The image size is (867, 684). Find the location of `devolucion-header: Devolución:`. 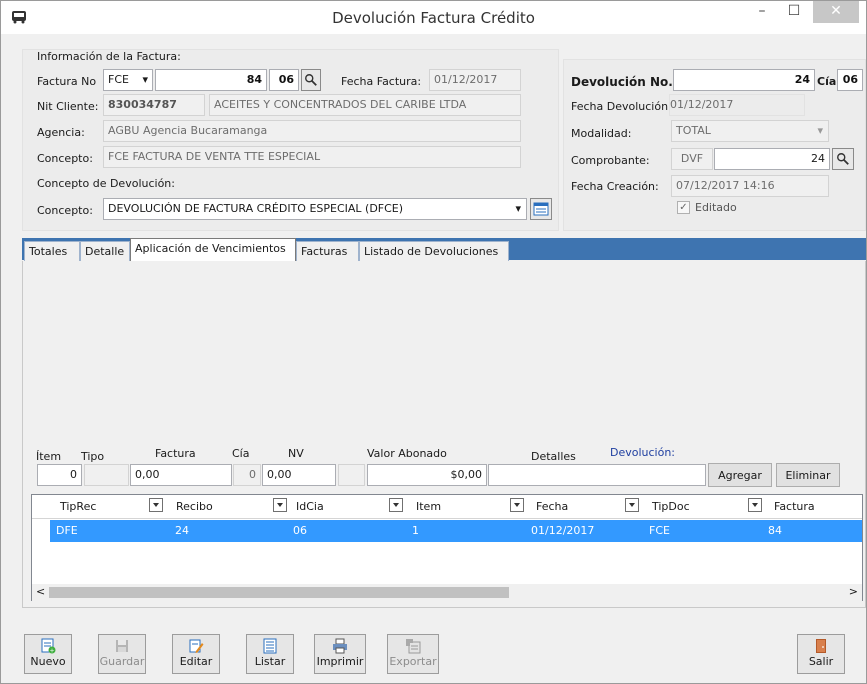

devolucion-header: Devolución: is located at coordinates (643, 452).